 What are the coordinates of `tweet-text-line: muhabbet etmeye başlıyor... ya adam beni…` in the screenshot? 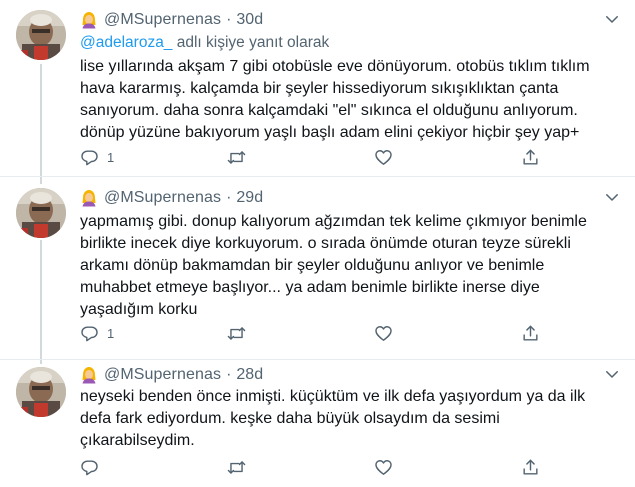 It's located at (310, 287).